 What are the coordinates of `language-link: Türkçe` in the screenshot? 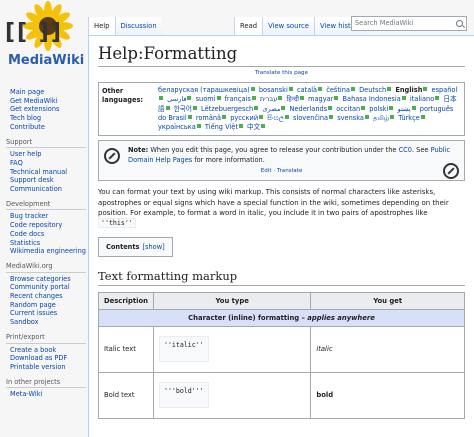 It's located at (409, 118).